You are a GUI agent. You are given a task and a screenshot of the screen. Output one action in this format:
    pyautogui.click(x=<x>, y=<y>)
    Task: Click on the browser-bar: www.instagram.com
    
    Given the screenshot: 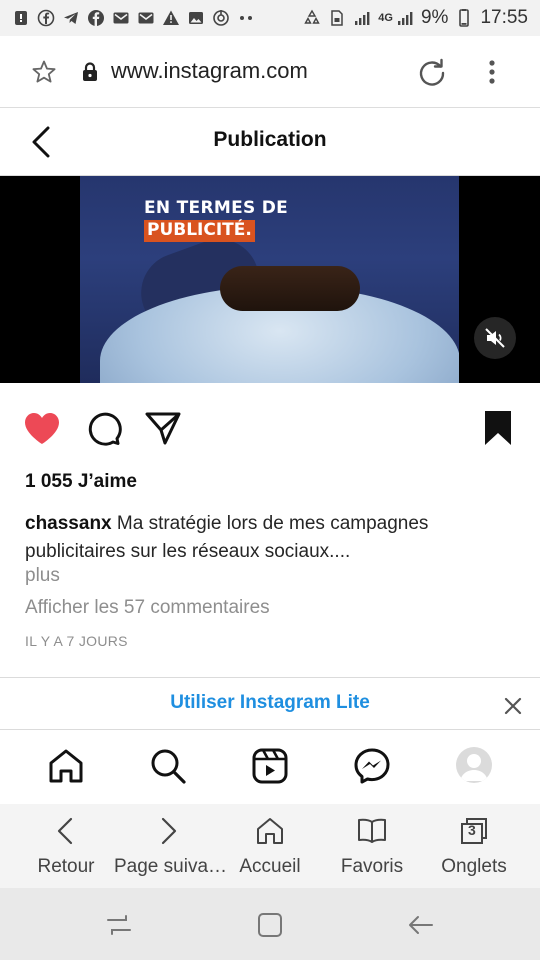 What is the action you would take?
    pyautogui.click(x=270, y=72)
    